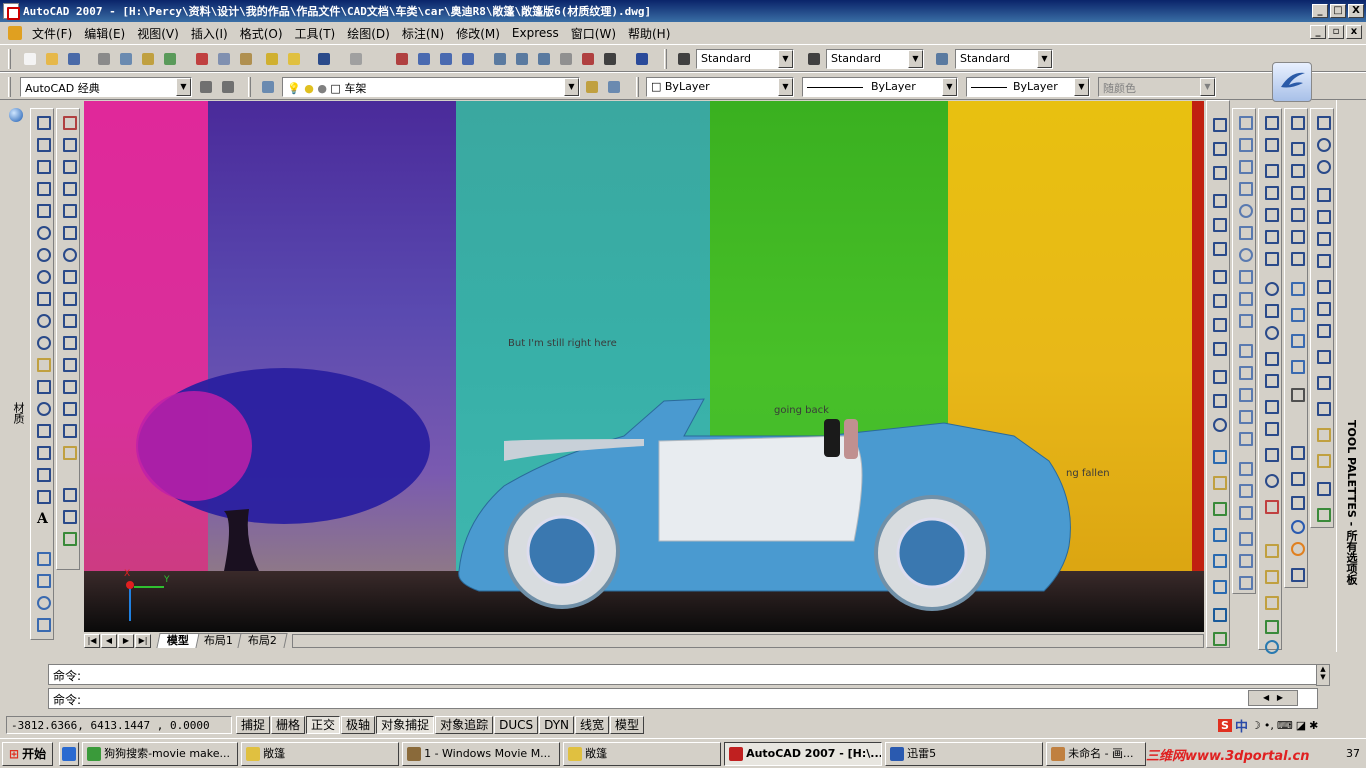 The image size is (1366, 768). What do you see at coordinates (68, 231) in the screenshot?
I see `move-icon` at bounding box center [68, 231].